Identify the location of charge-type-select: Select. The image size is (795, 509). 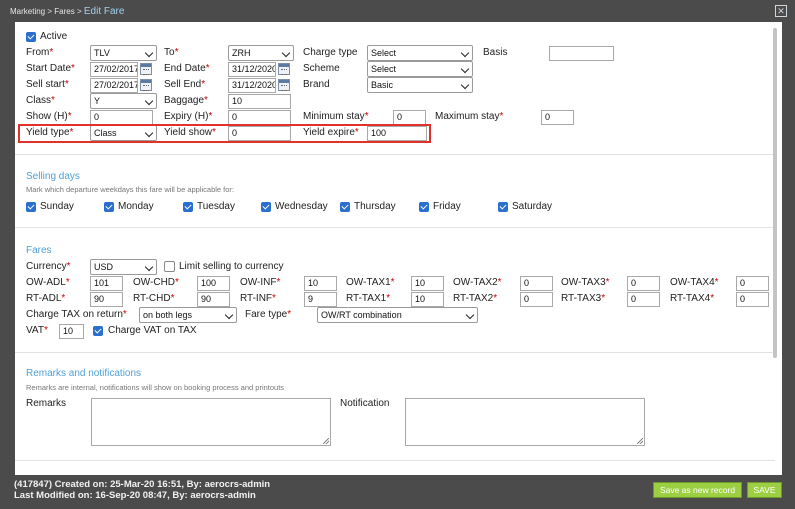
(420, 53).